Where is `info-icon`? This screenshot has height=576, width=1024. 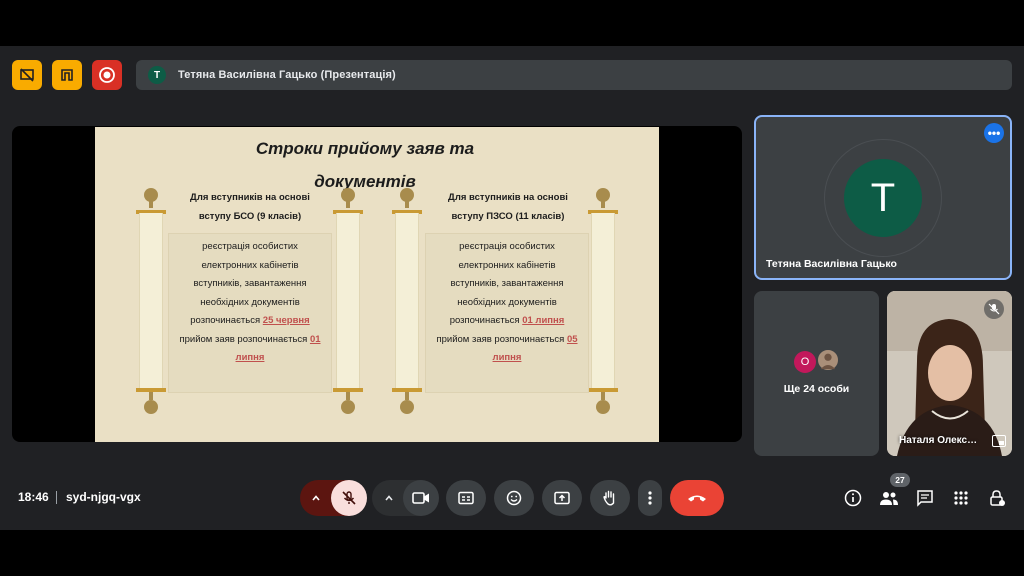 info-icon is located at coordinates (853, 498).